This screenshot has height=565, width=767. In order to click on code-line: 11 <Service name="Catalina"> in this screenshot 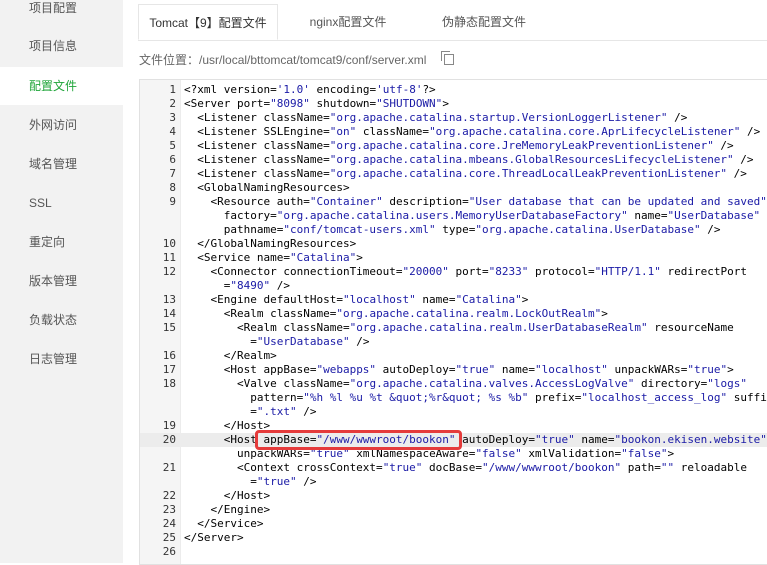, I will do `click(453, 258)`.